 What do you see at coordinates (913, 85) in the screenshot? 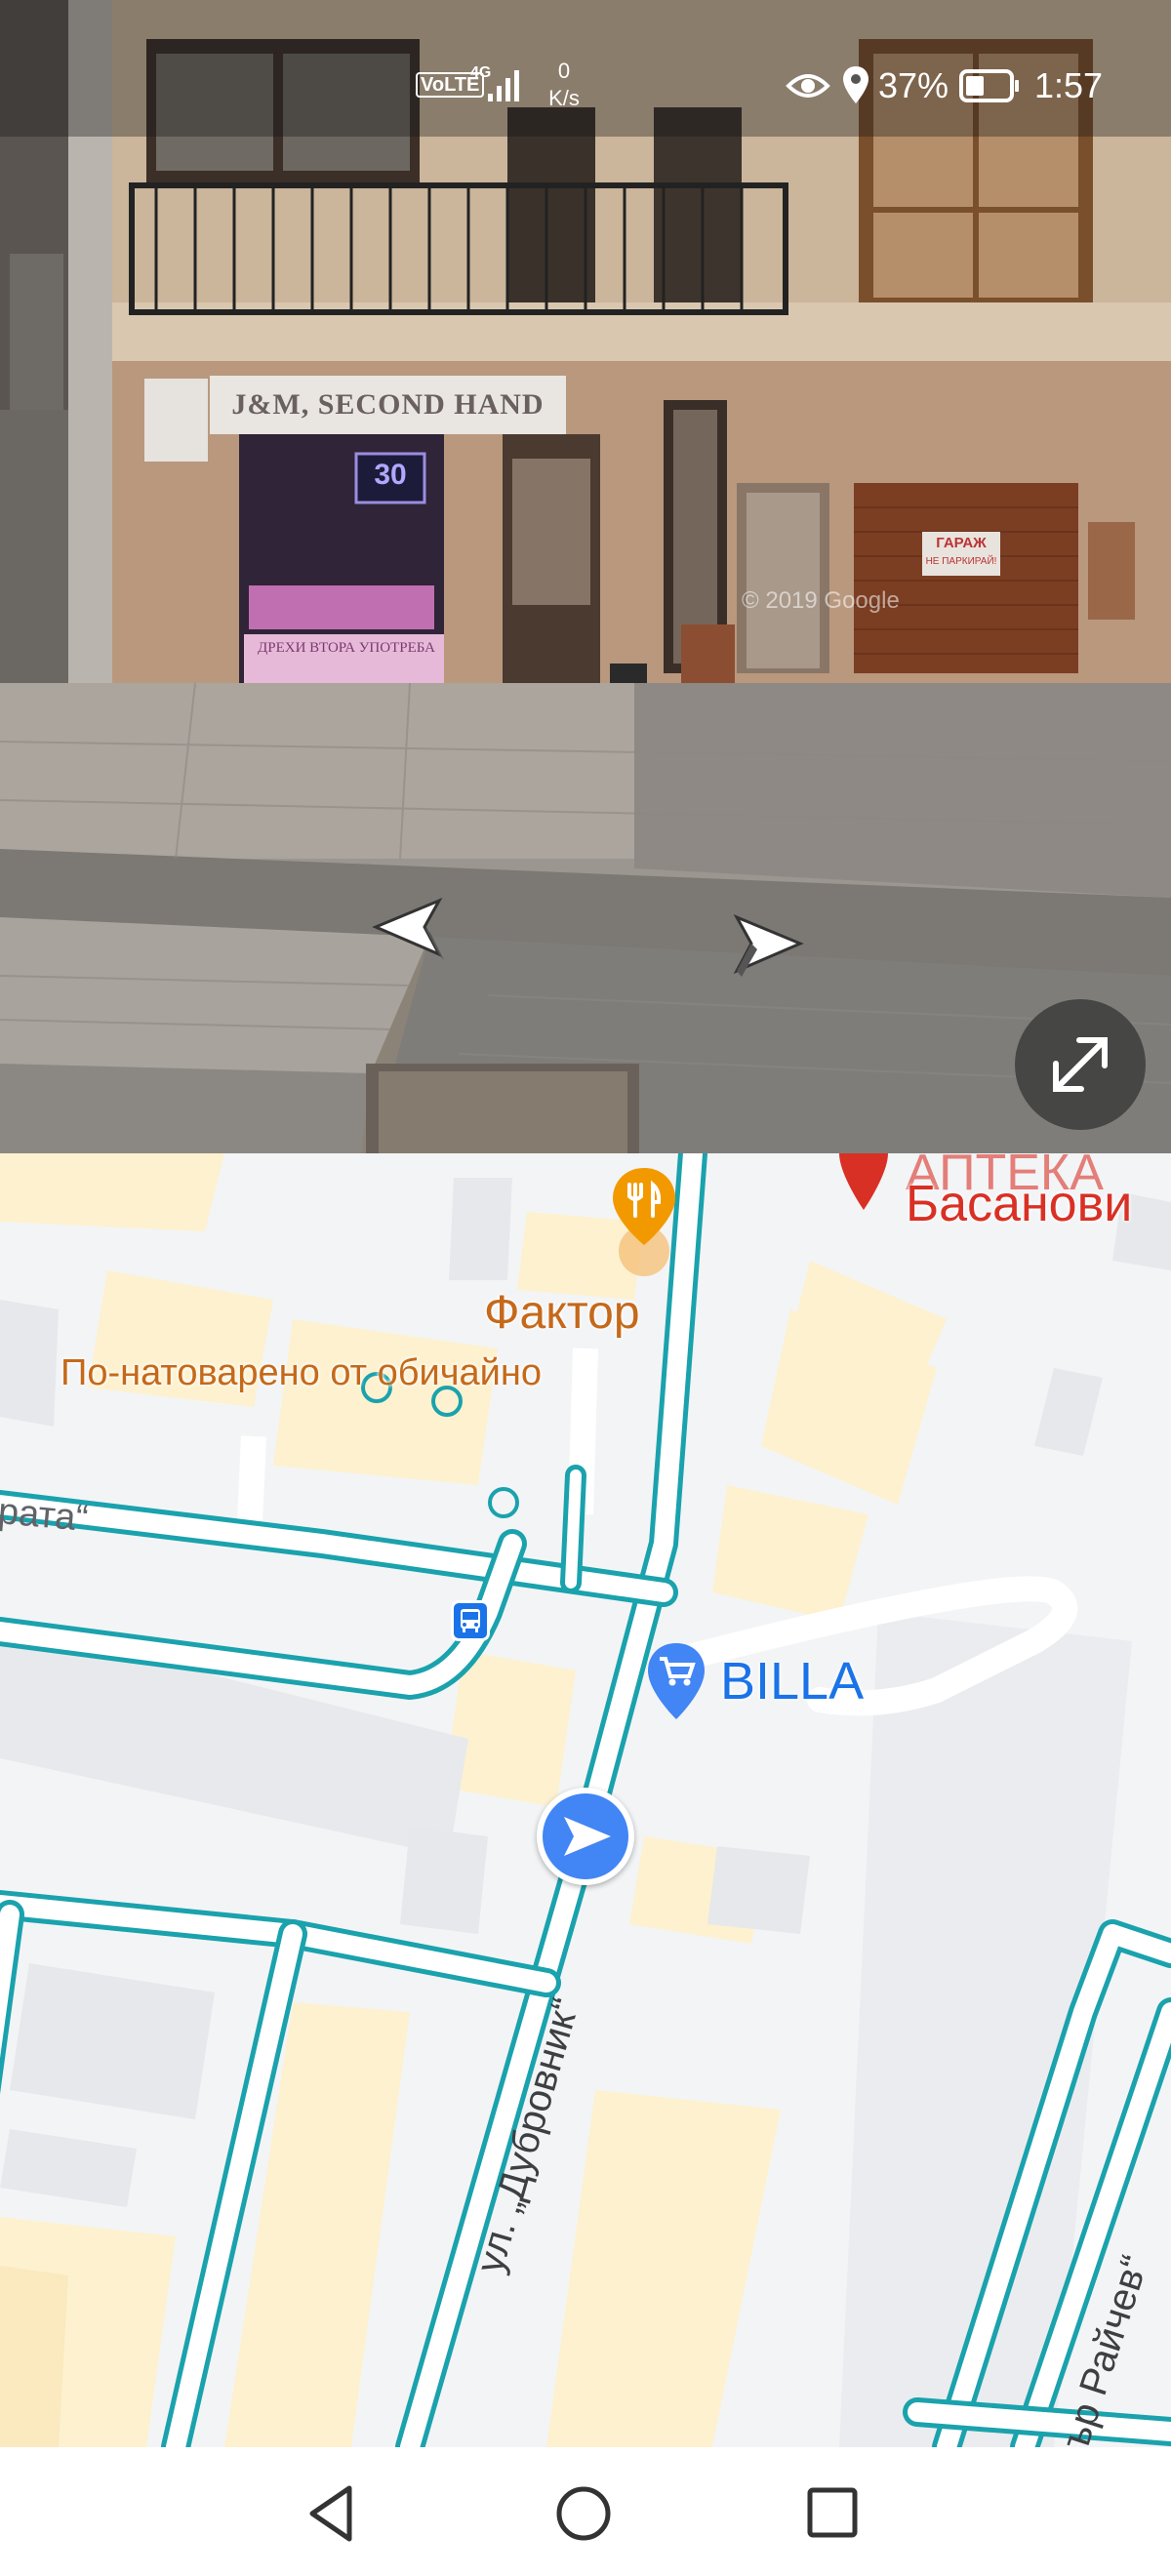
I see `battery-percent: 37%` at bounding box center [913, 85].